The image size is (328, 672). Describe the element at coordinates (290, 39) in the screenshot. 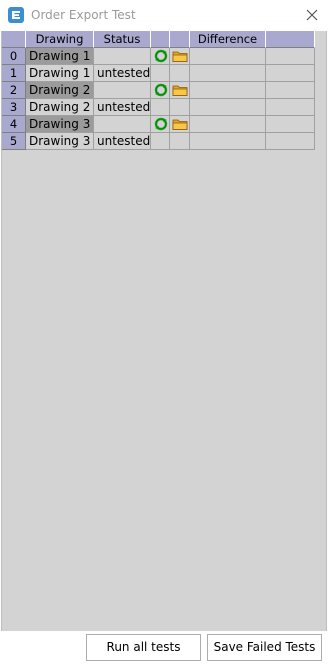

I see `column-header-extra` at that location.